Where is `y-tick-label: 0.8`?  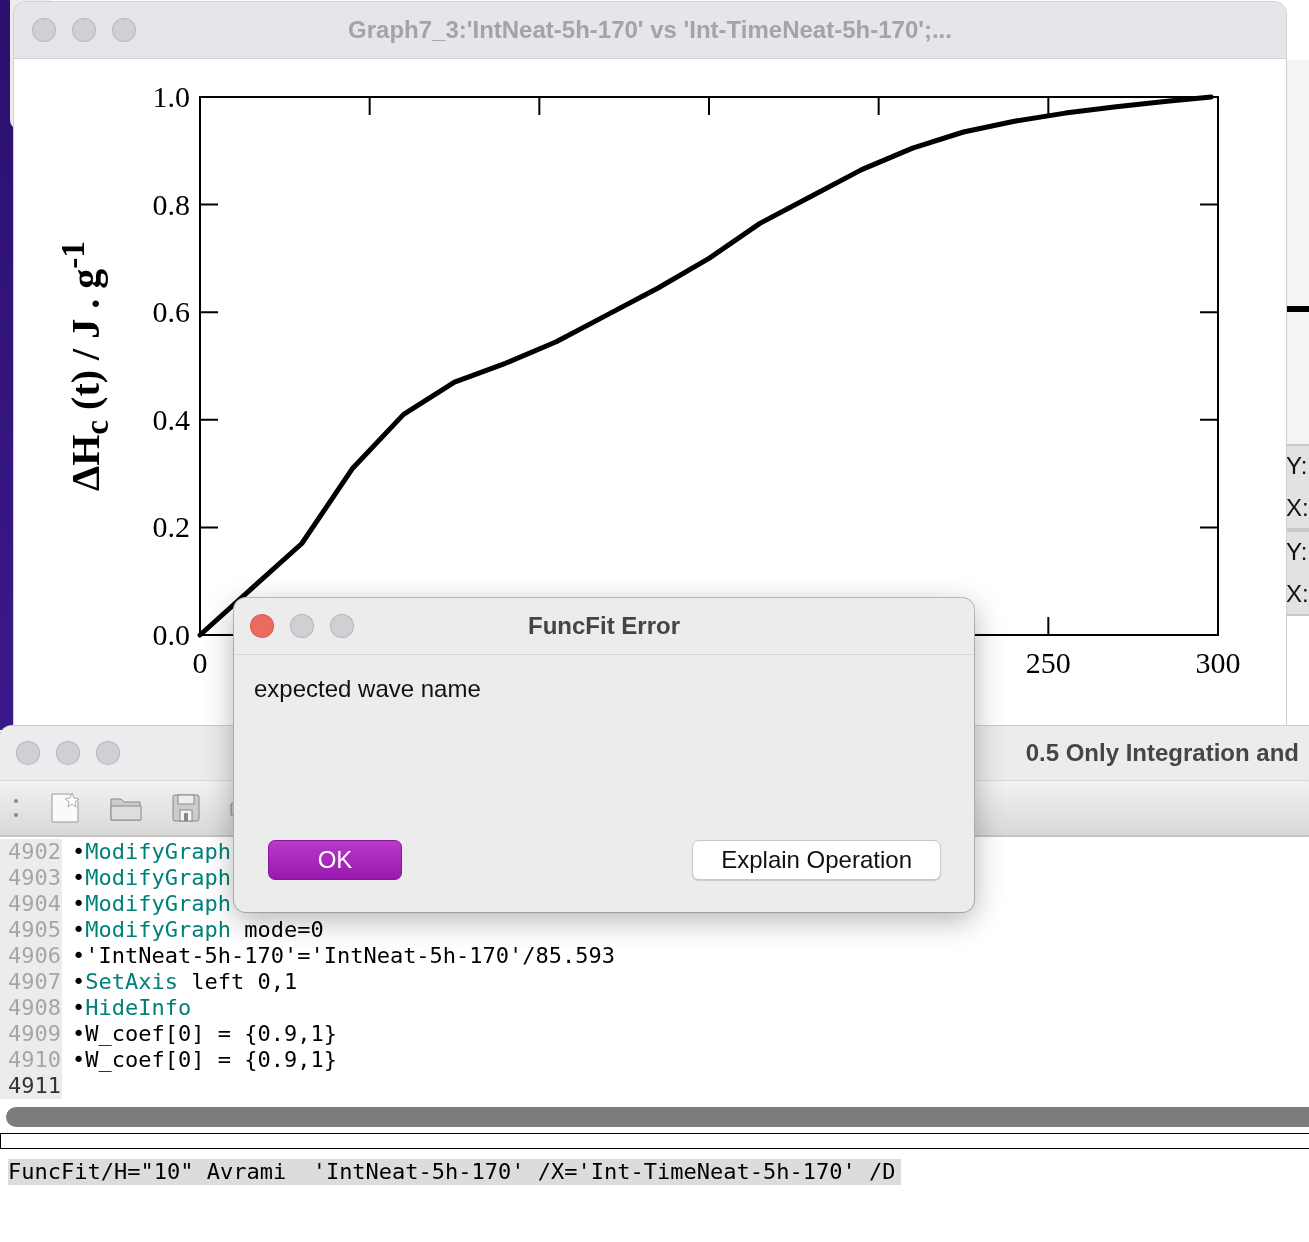
y-tick-label: 0.8 is located at coordinates (171, 204).